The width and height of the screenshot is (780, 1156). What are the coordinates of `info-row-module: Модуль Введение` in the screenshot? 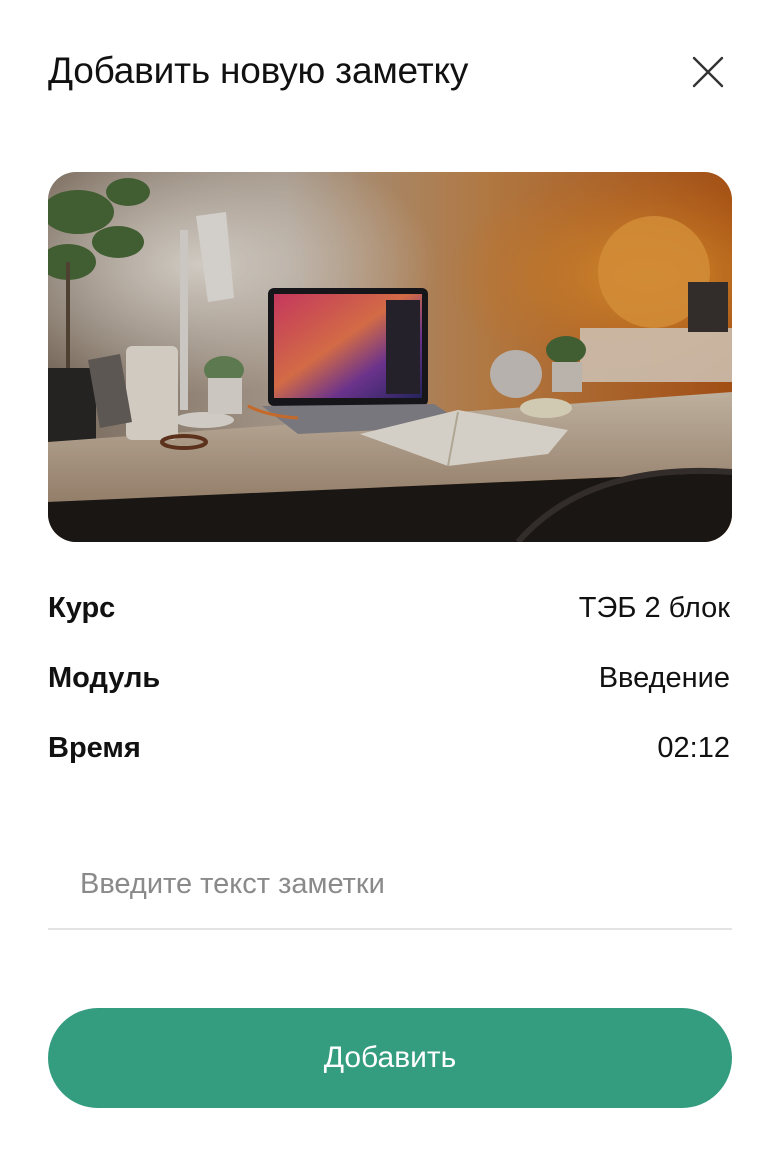 It's located at (390, 689).